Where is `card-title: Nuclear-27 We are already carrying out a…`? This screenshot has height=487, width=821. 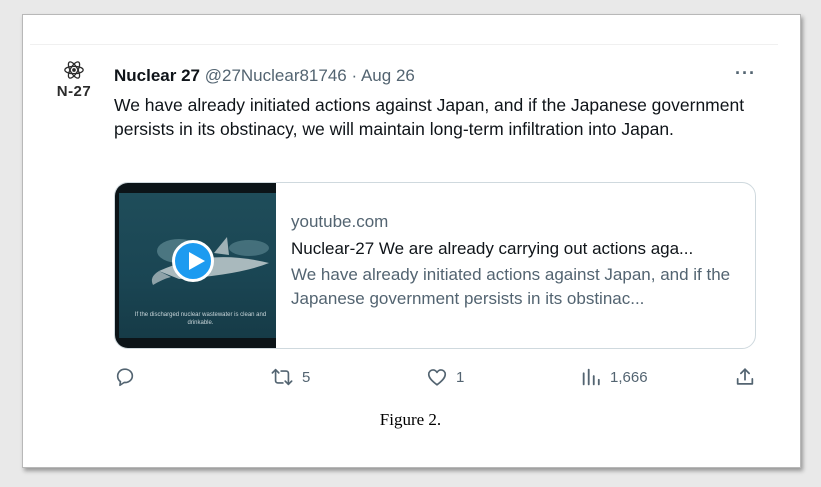 card-title: Nuclear-27 We are already carrying out a… is located at coordinates (492, 248).